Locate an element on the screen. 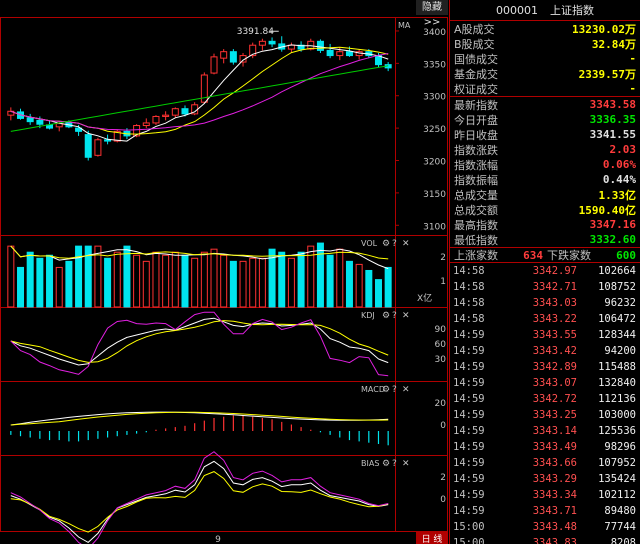 The image size is (640, 544). tick-price: 3343.34 is located at coordinates (554, 495).